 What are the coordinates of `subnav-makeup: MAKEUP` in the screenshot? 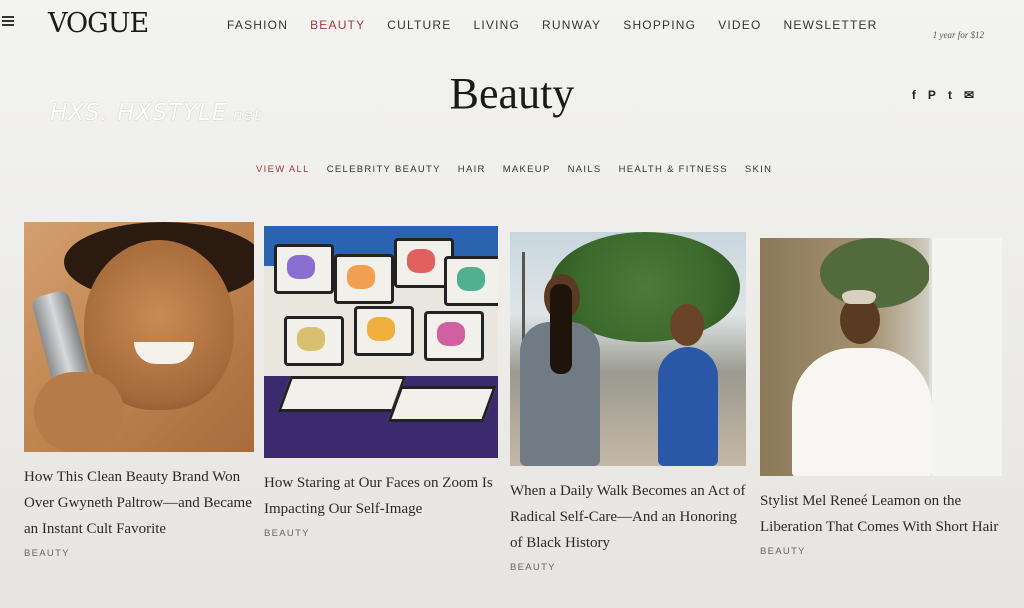 It's located at (527, 169).